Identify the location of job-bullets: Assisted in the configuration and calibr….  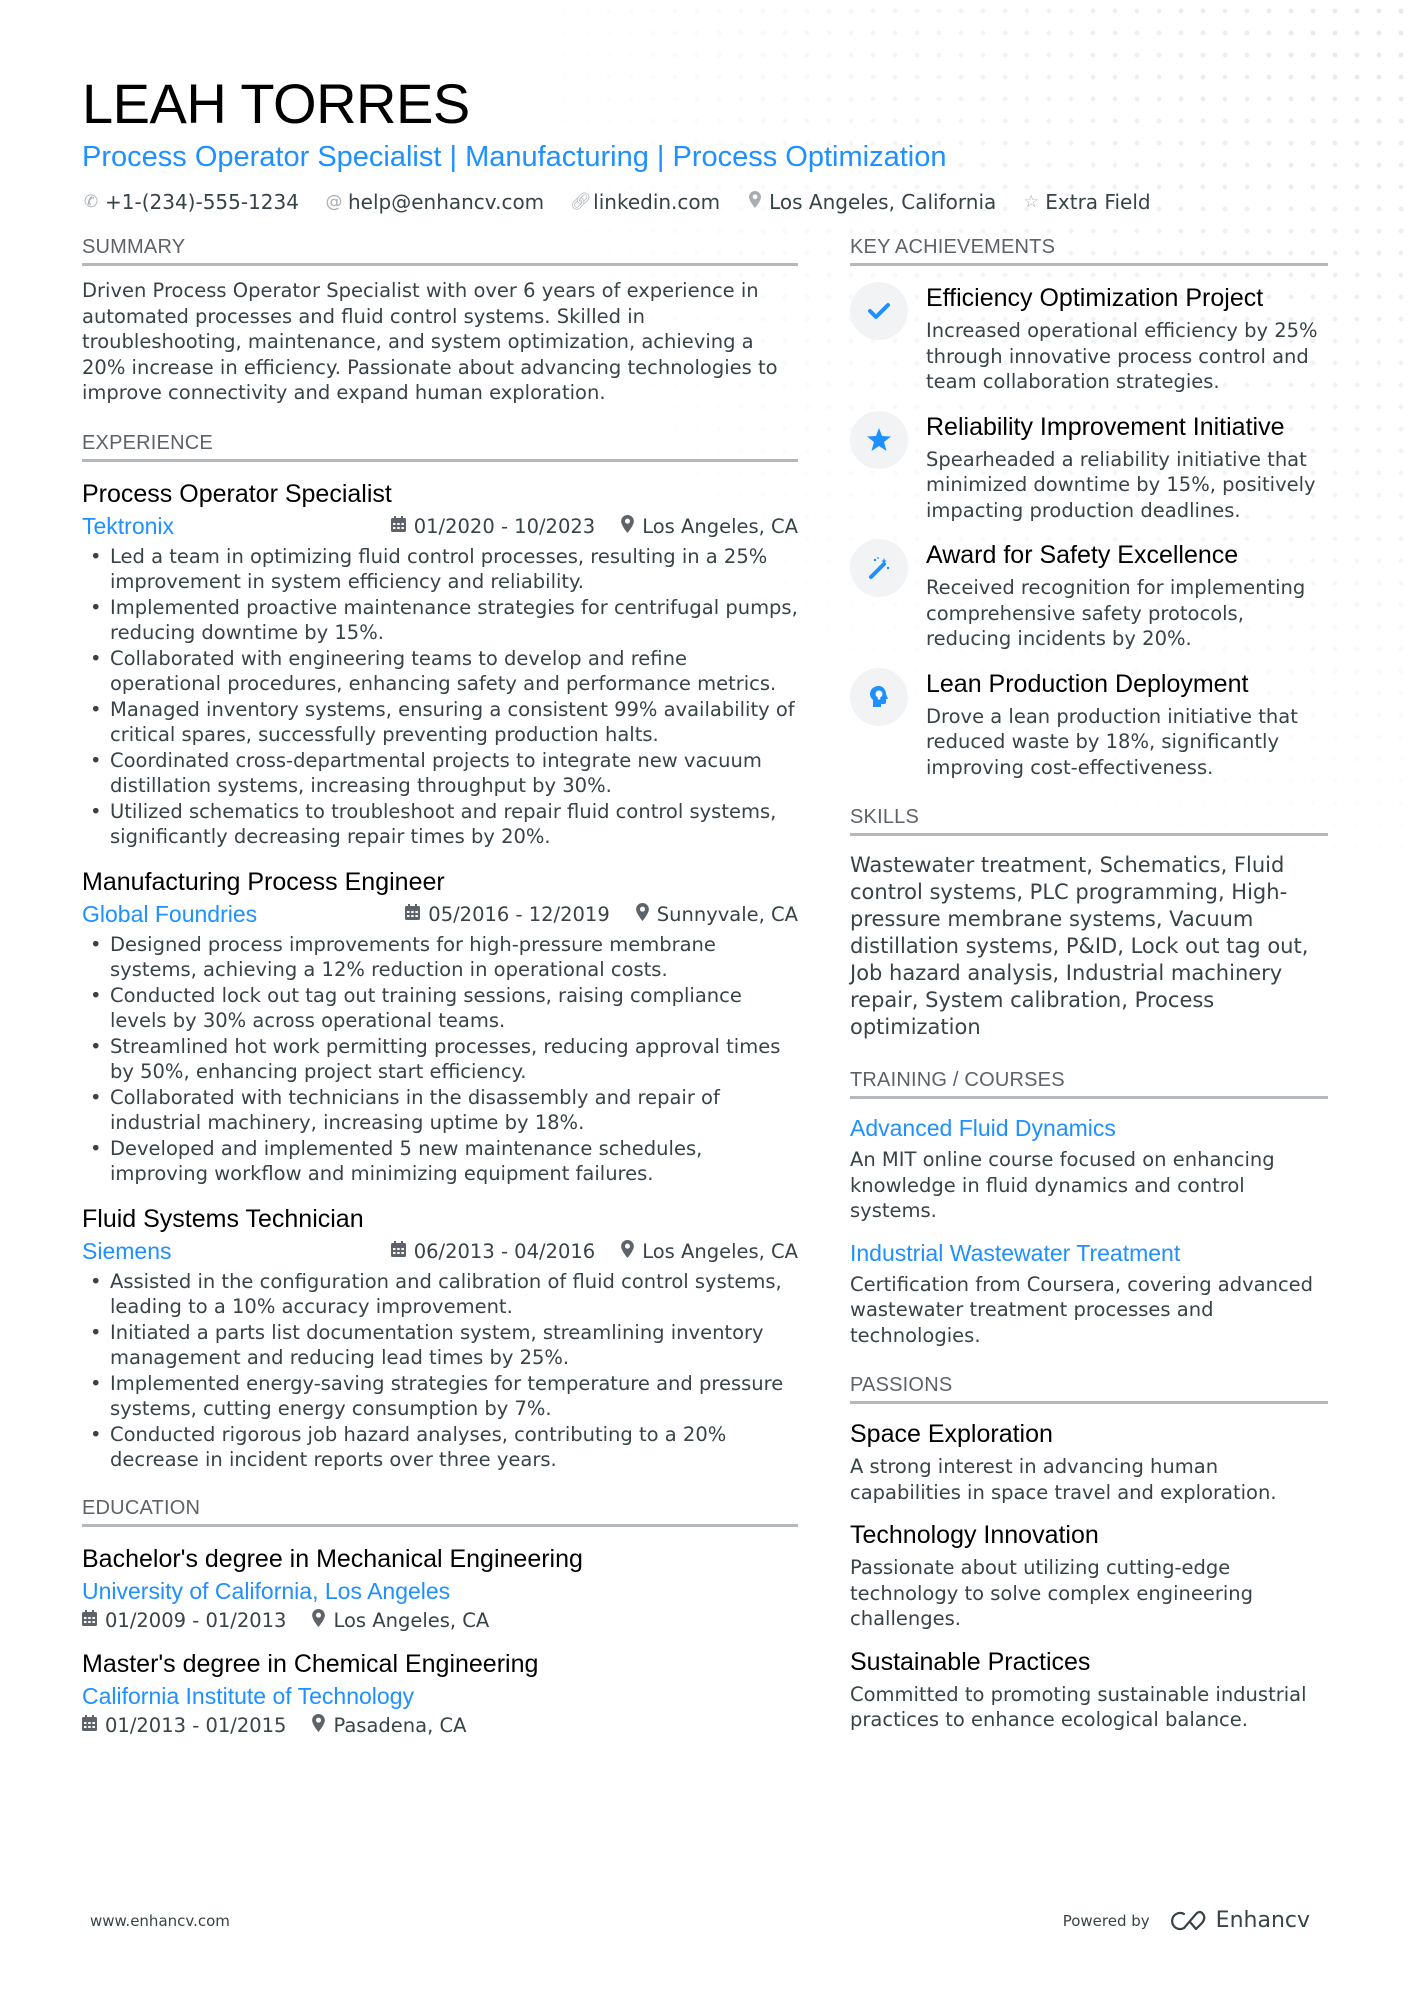
(440, 1371).